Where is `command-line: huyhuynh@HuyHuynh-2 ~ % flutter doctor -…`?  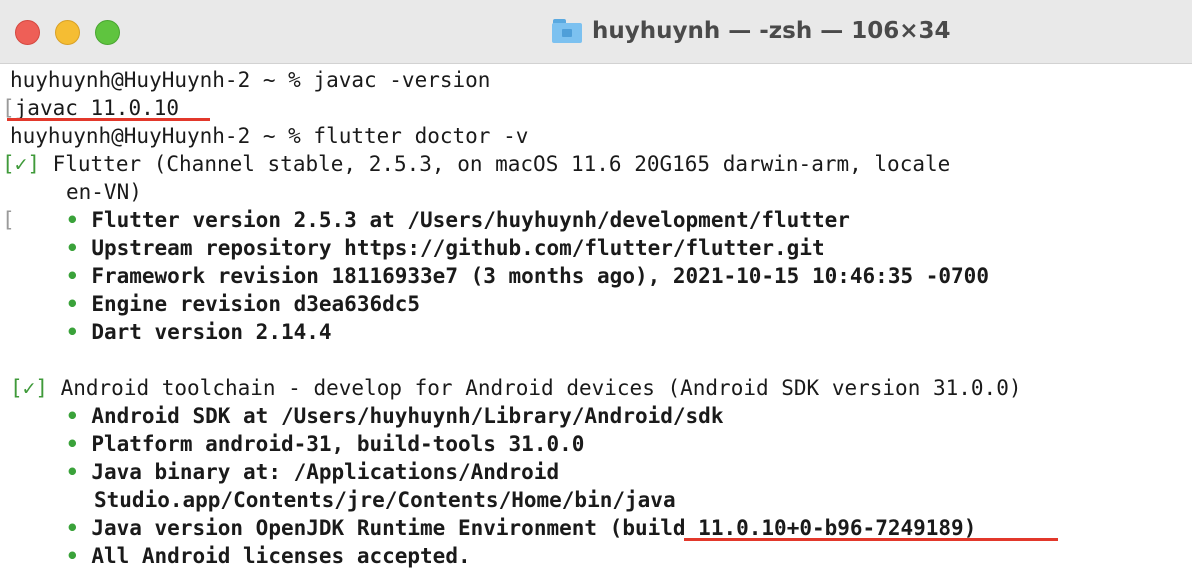
command-line: huyhuynh@HuyHuynh-2 ~ % flutter doctor -… is located at coordinates (269, 136).